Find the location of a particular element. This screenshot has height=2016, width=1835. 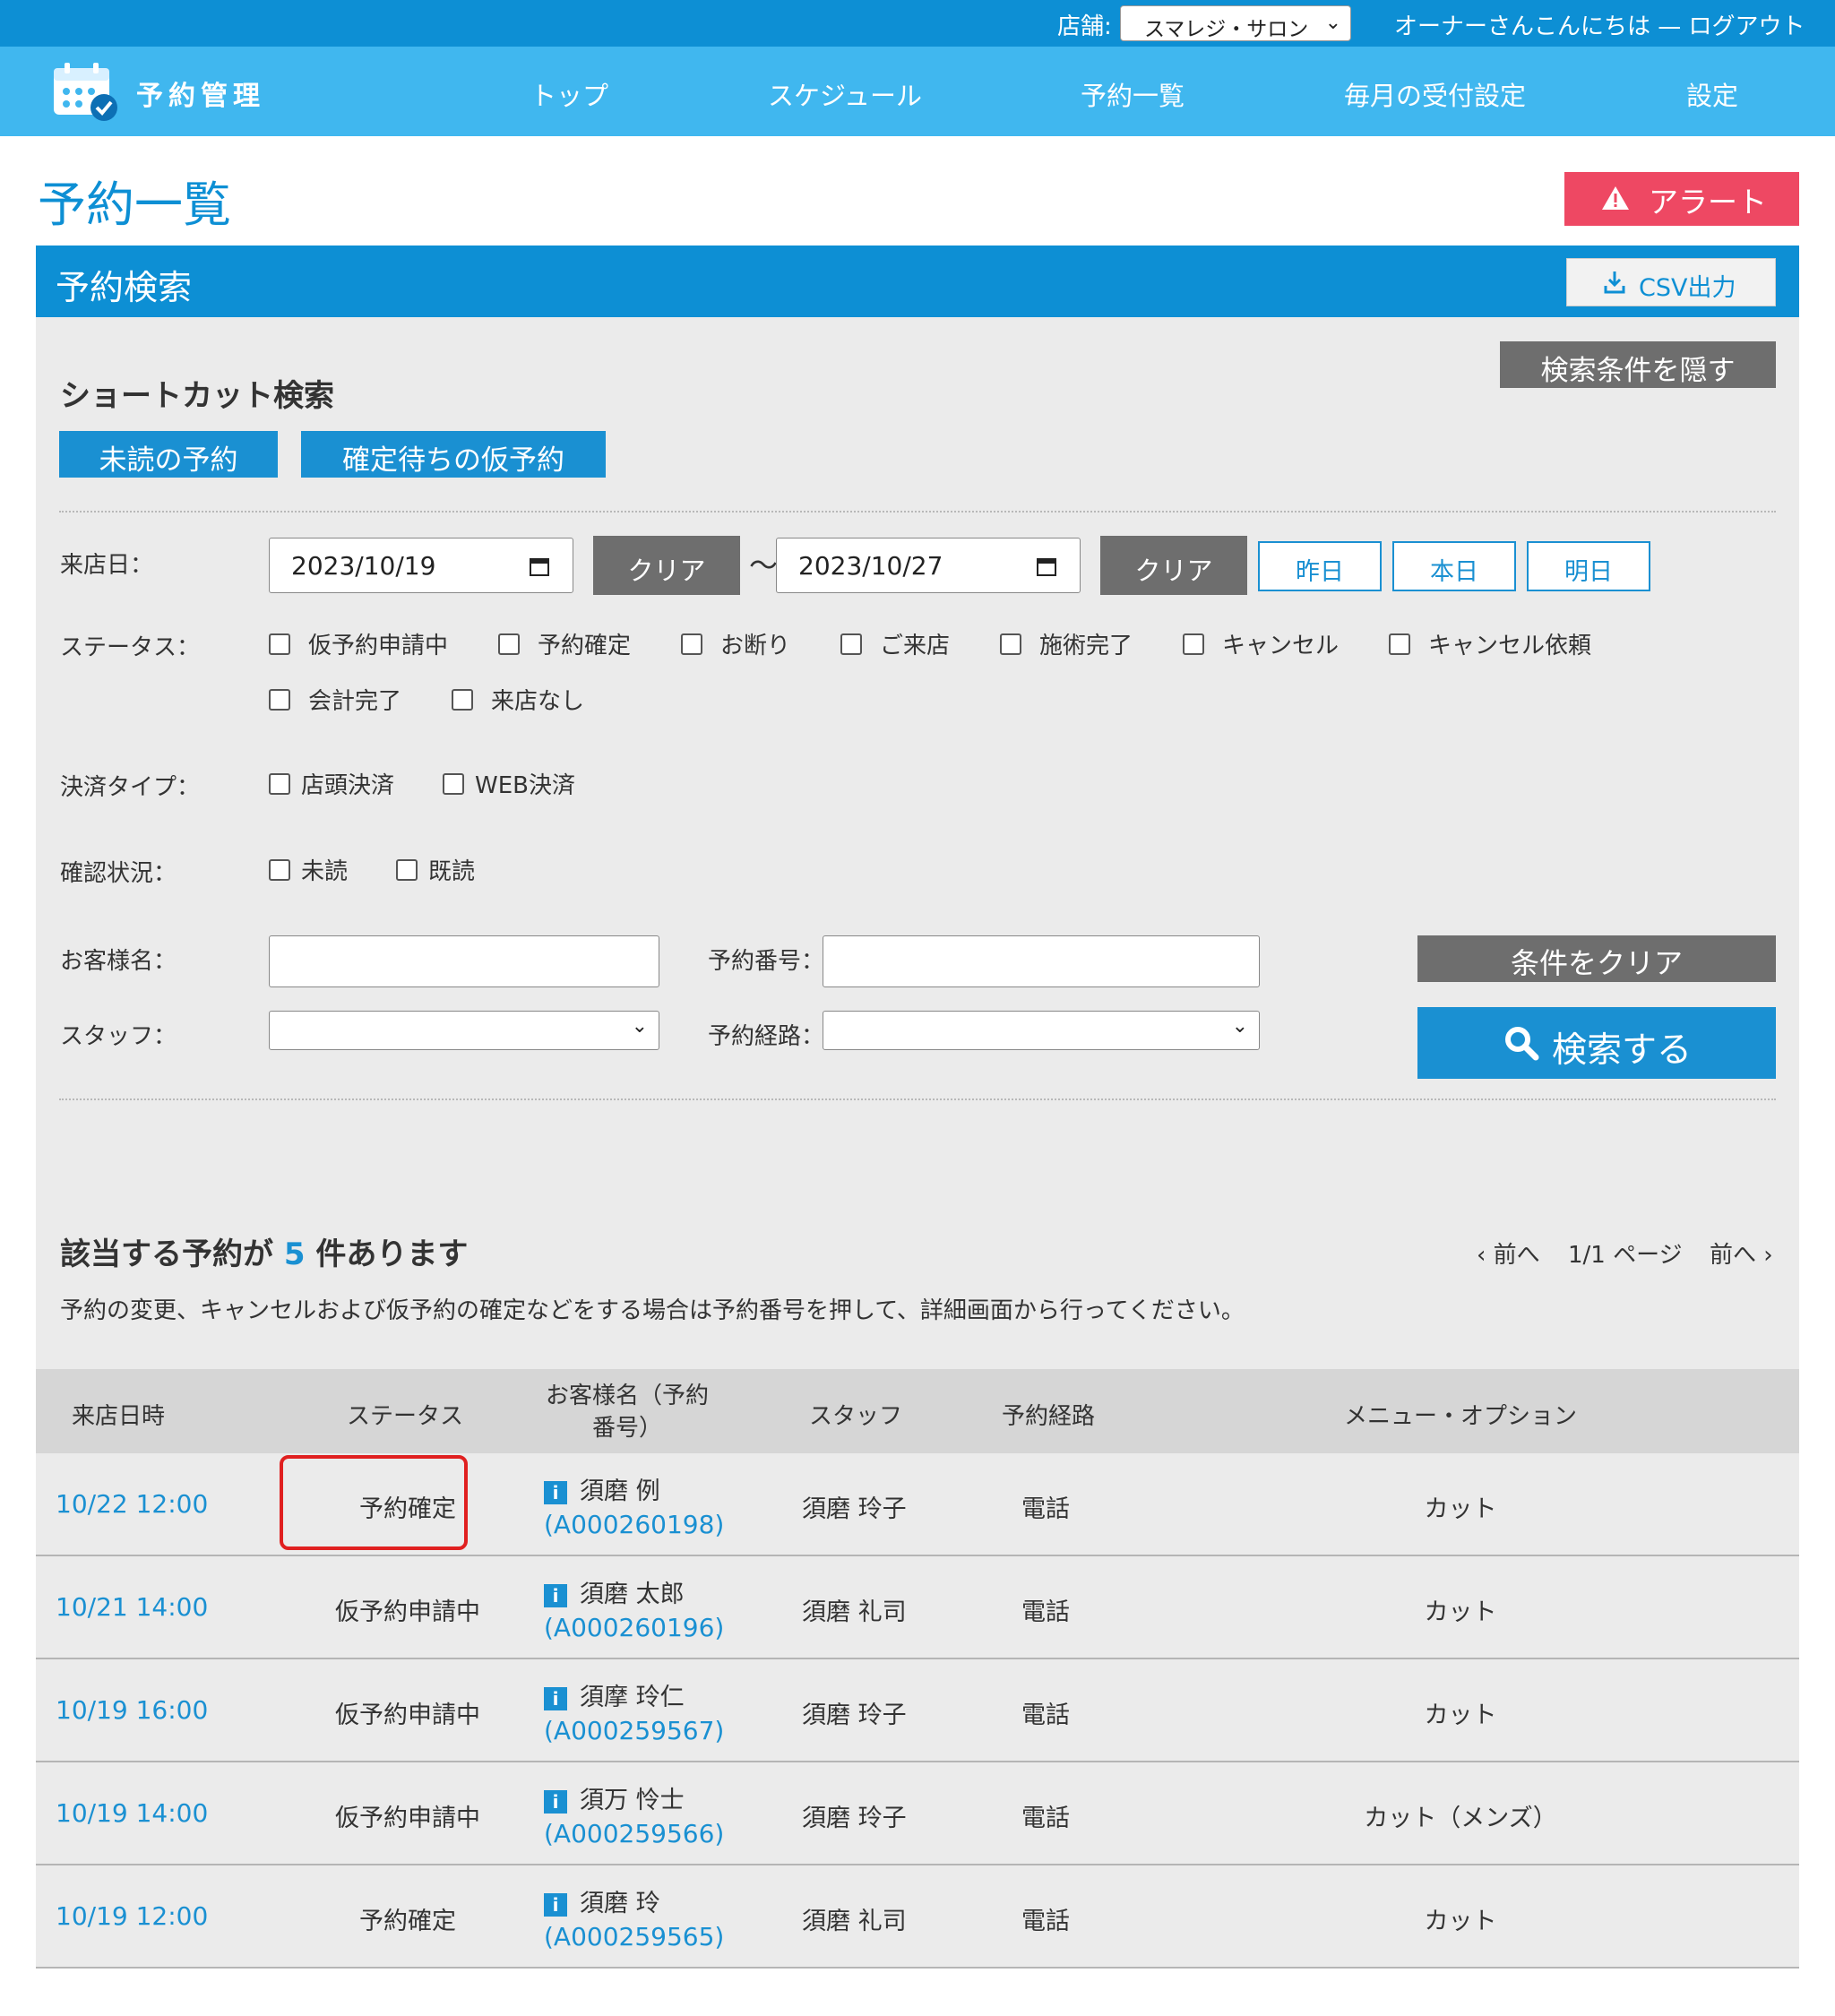

nav-reservation-list: 予約一覧 is located at coordinates (1133, 94).